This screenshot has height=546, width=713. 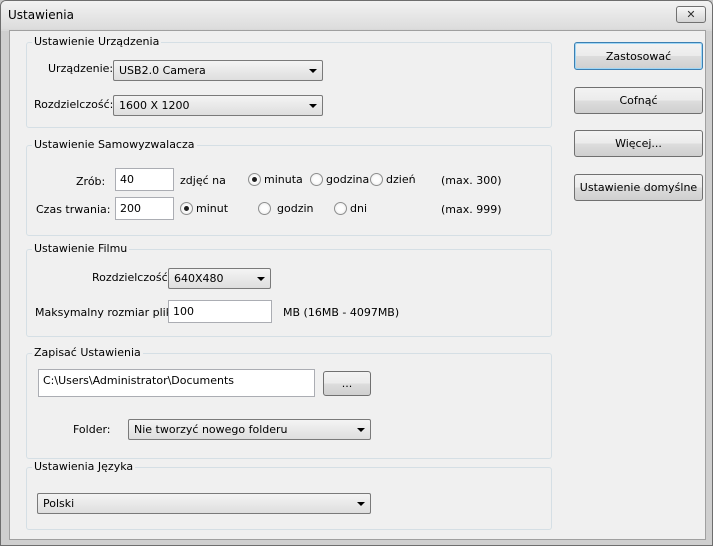 I want to click on radio-duration-hours: godzin, so click(x=286, y=208).